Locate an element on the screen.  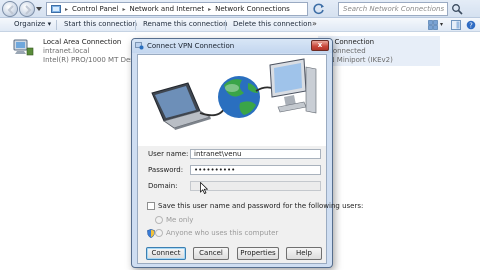
control-panel-icon is located at coordinates (56, 8).